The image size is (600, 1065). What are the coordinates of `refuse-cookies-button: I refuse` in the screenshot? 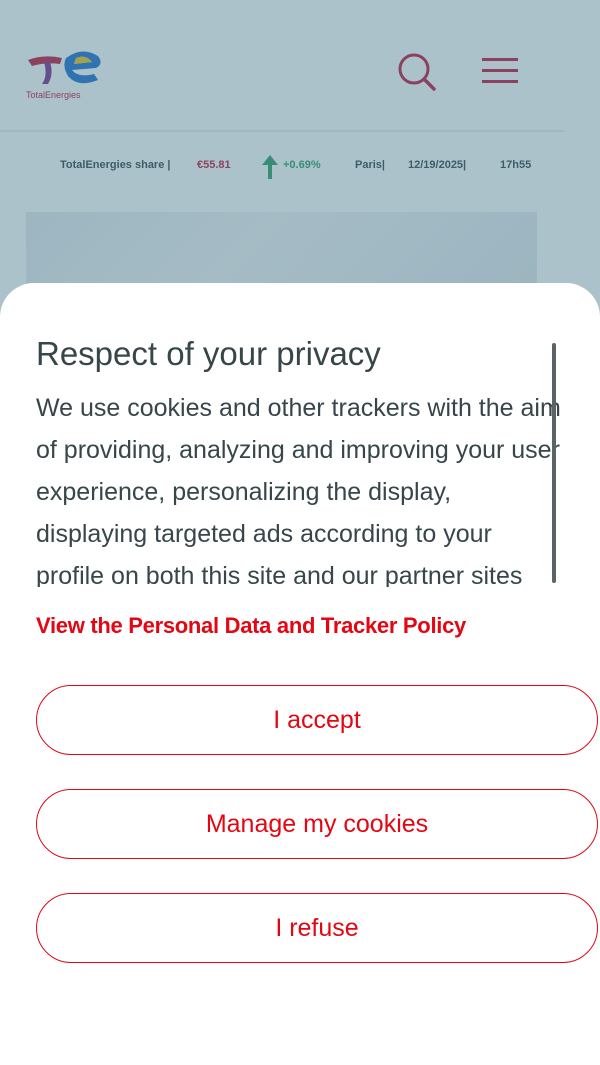 It's located at (317, 928).